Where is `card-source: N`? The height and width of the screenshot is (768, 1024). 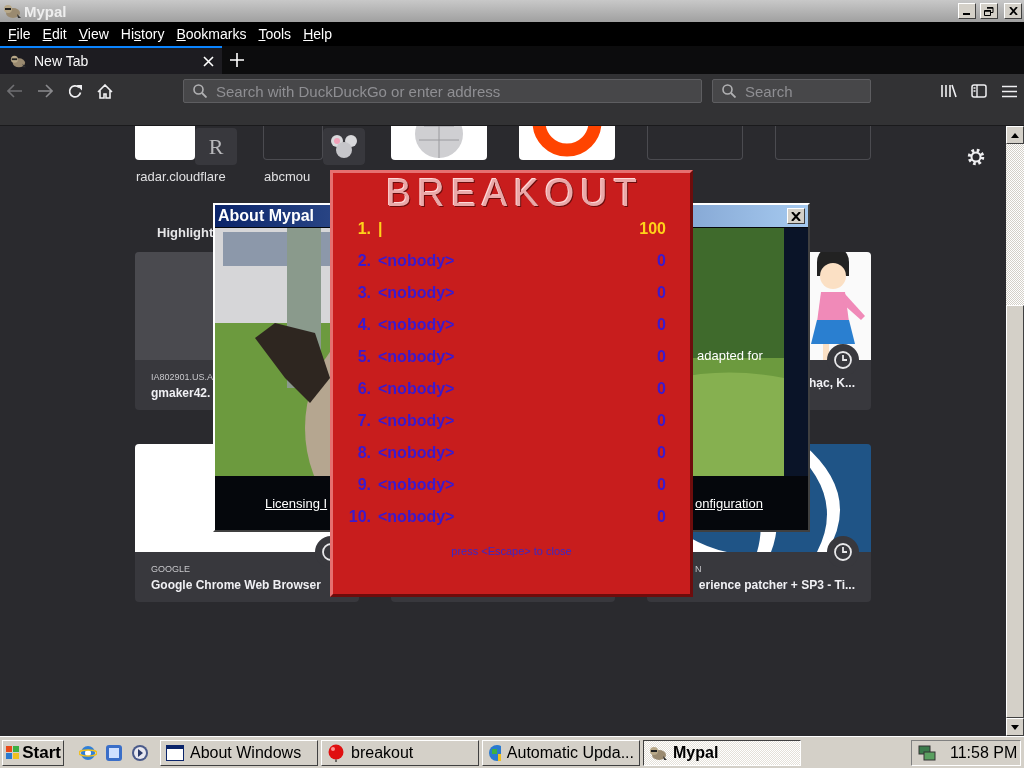
card-source: N is located at coordinates (699, 569).